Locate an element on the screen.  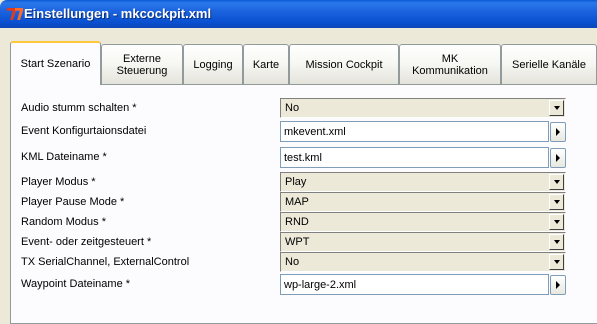
app-logo-icon is located at coordinates (15, 14).